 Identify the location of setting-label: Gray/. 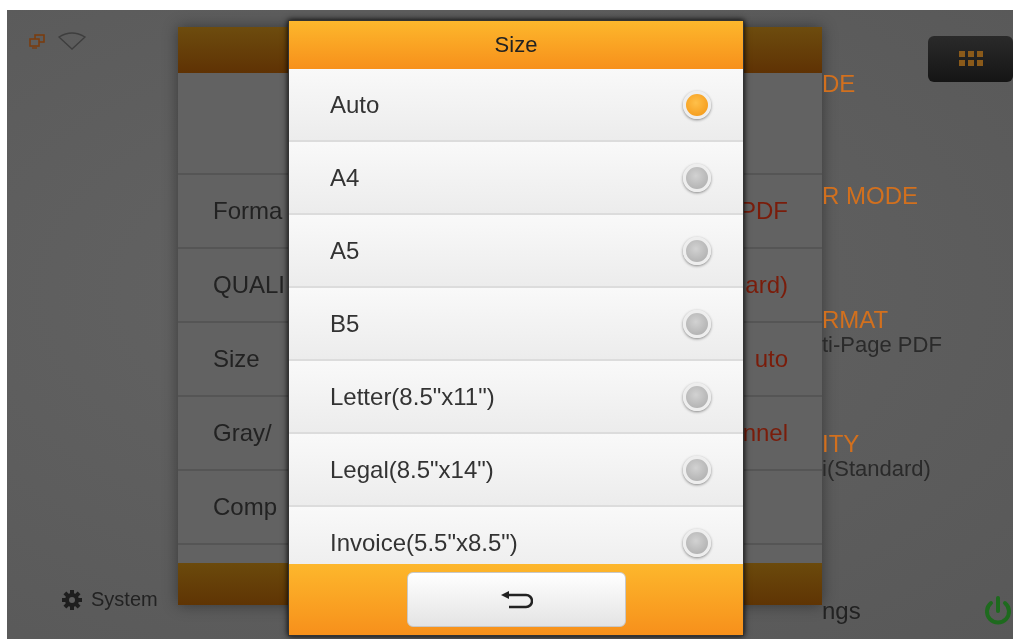
(242, 433).